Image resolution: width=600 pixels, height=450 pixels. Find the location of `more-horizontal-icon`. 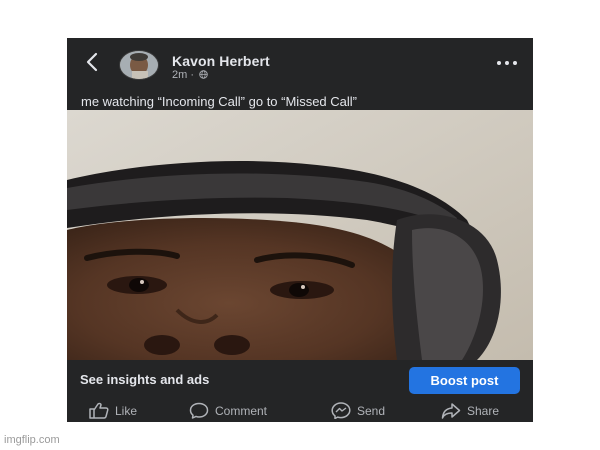

more-horizontal-icon is located at coordinates (507, 63).